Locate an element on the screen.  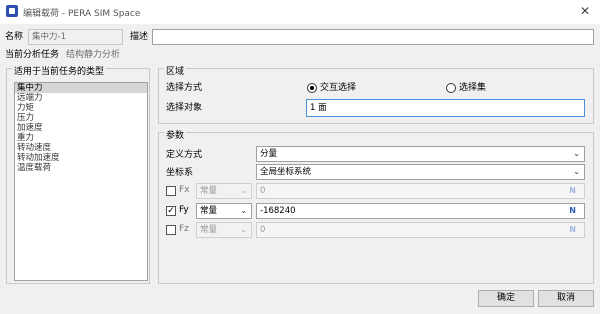
fx-value-field: 0 N is located at coordinates (420, 191).